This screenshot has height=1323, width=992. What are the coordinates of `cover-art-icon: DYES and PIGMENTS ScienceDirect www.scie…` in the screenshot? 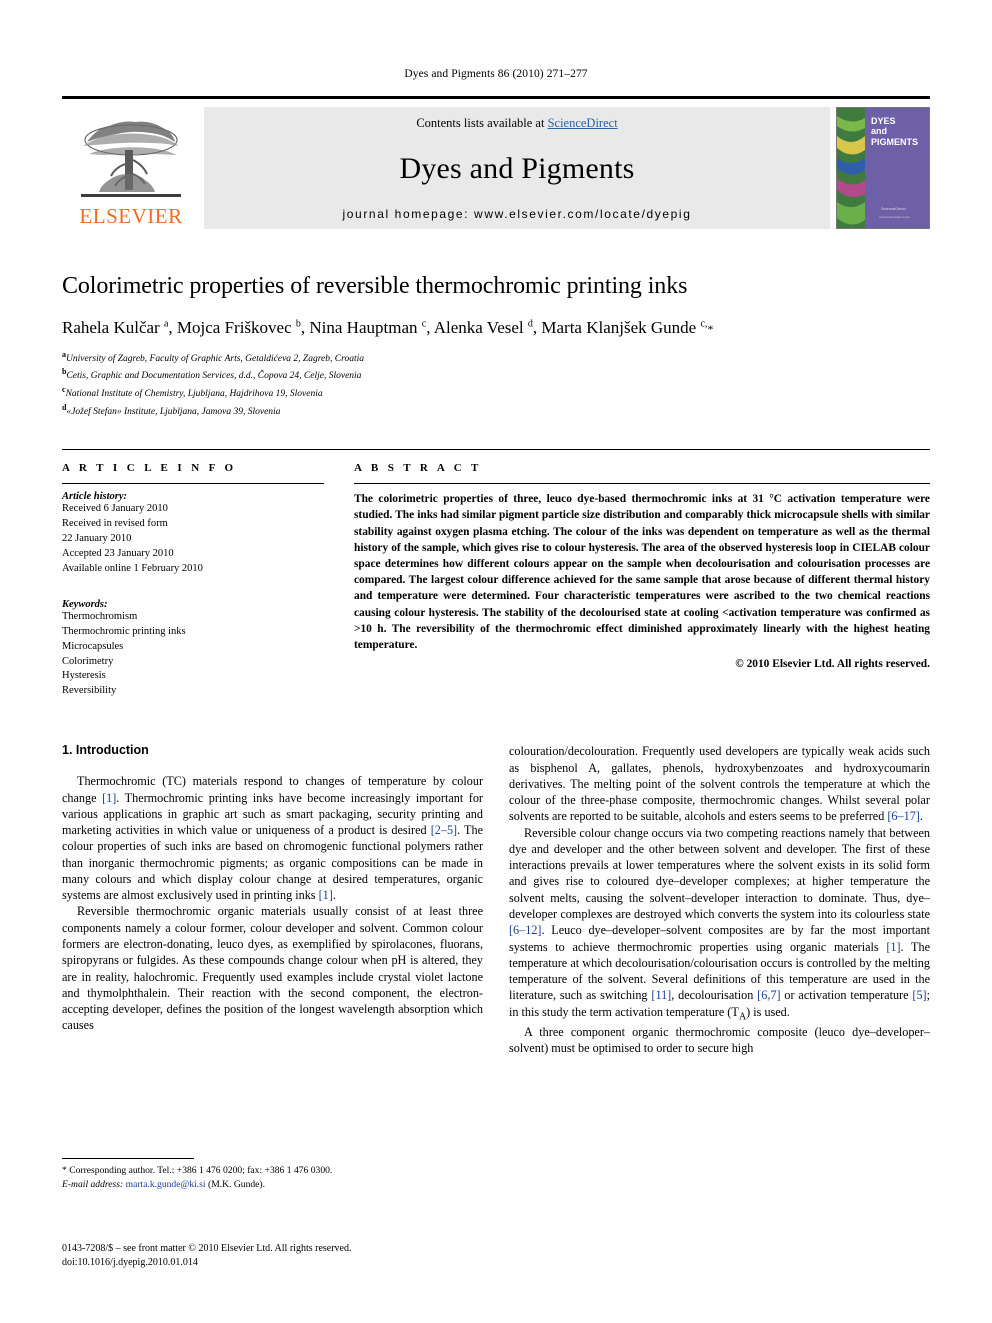 It's located at (882, 168).